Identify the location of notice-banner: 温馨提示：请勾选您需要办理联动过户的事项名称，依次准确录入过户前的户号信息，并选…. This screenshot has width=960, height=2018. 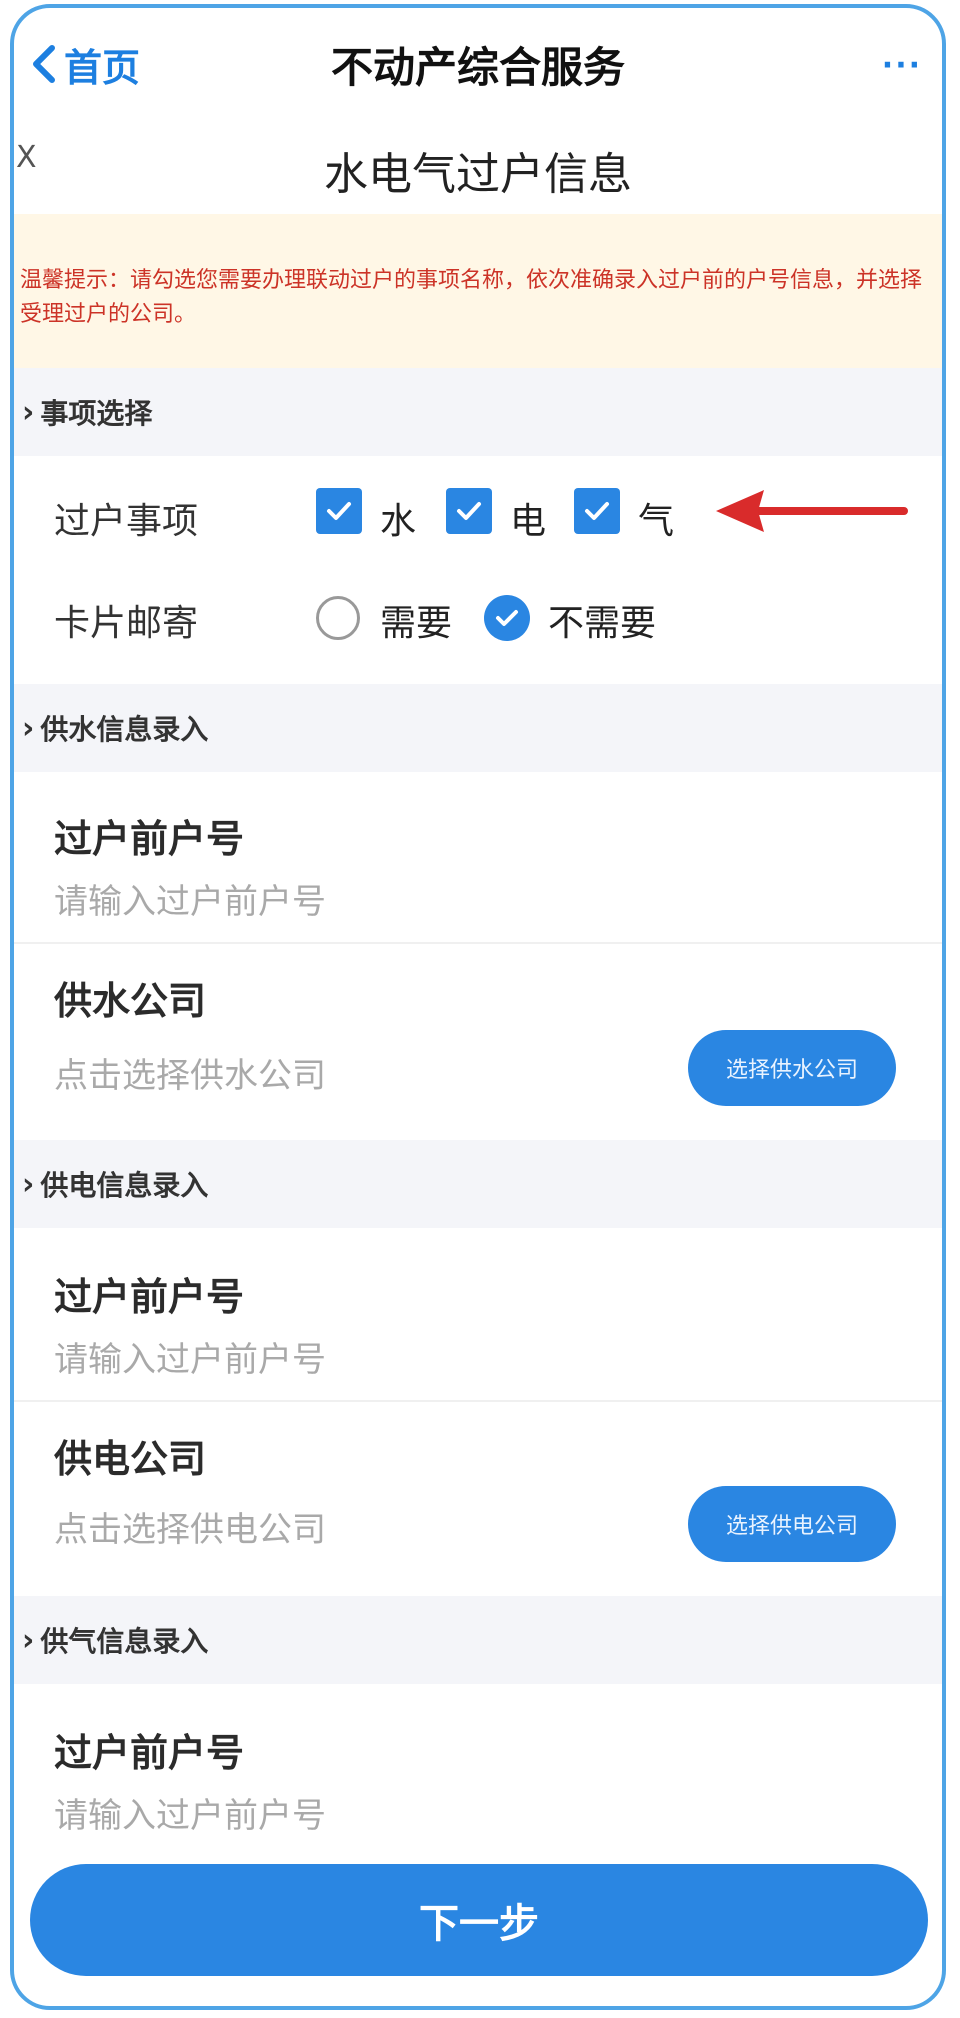
(478, 297).